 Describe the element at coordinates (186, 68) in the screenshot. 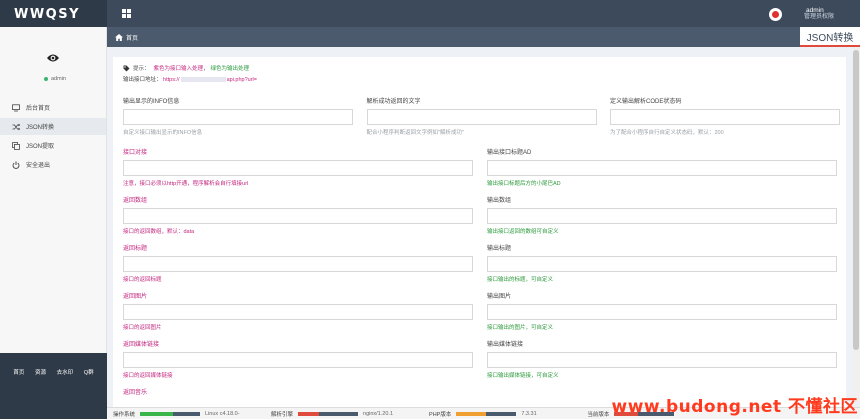

I see `notice: 提示： 紫色为接口输入处理 ， 绿色为输出处理` at that location.